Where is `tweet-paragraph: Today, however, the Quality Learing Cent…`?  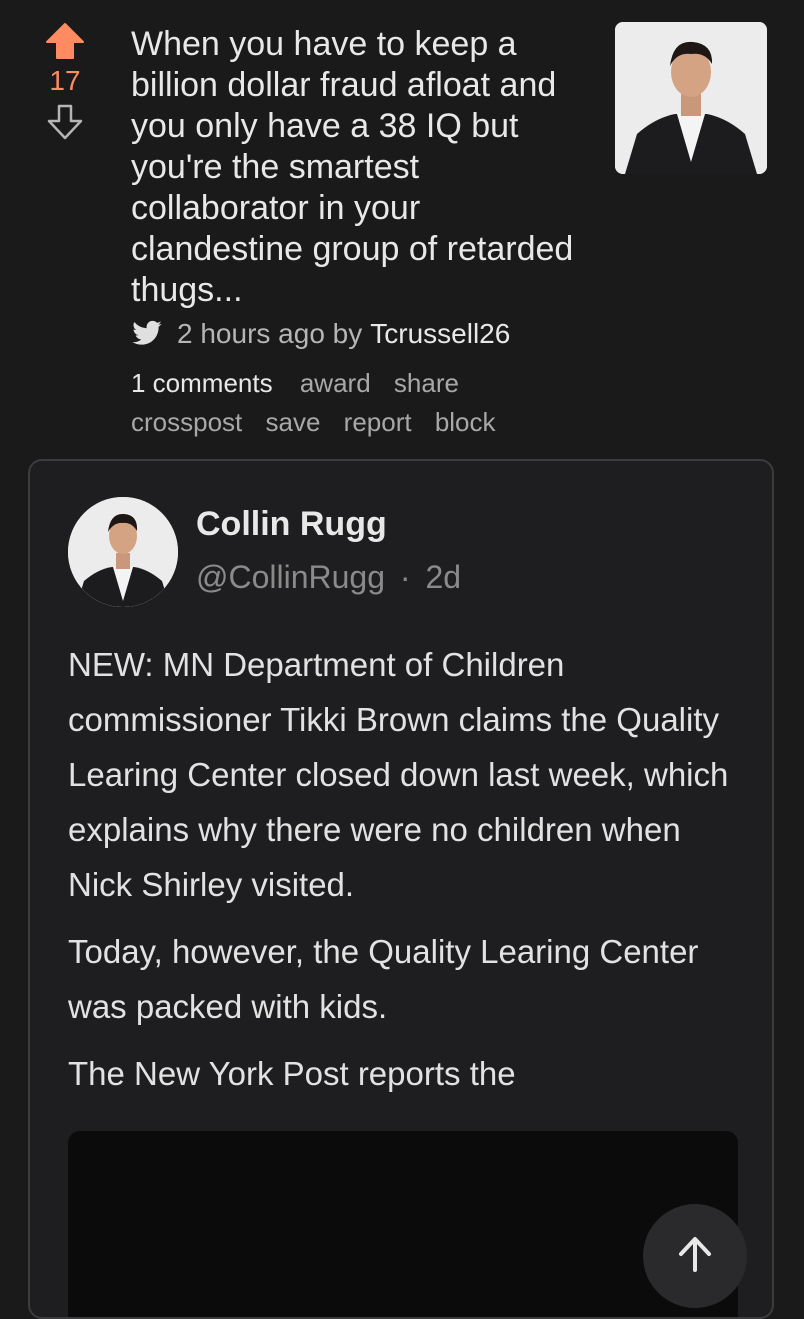
tweet-paragraph: Today, however, the Quality Learing Cent… is located at coordinates (383, 979).